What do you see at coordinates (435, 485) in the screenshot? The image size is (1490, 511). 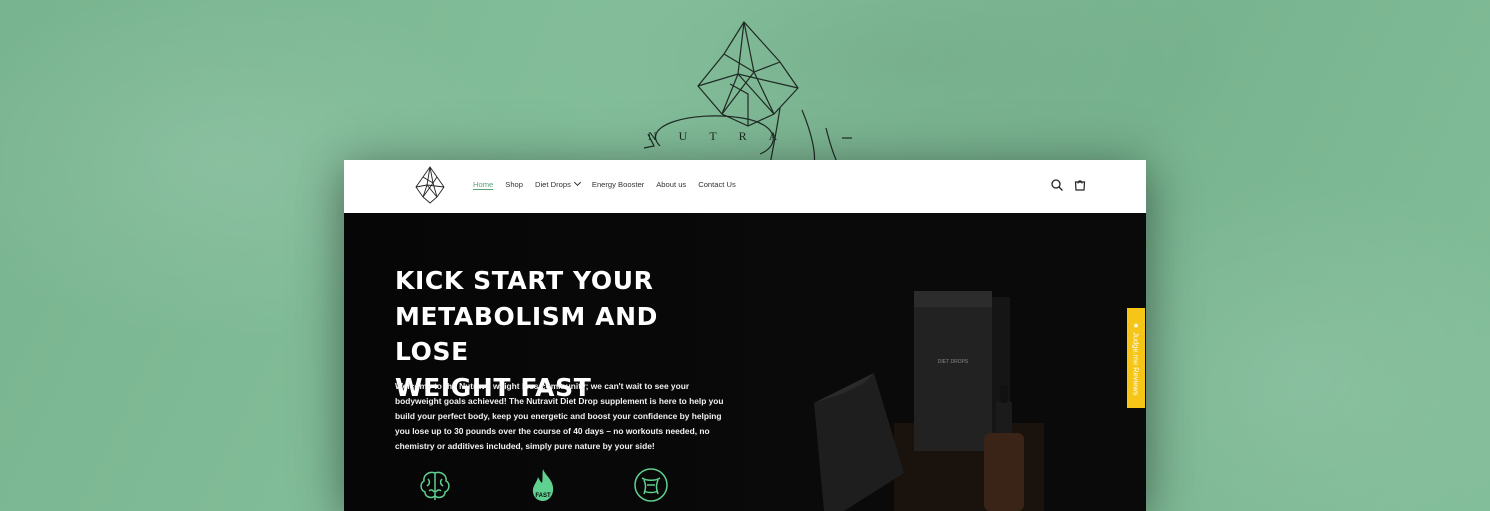 I see `brain-icon` at bounding box center [435, 485].